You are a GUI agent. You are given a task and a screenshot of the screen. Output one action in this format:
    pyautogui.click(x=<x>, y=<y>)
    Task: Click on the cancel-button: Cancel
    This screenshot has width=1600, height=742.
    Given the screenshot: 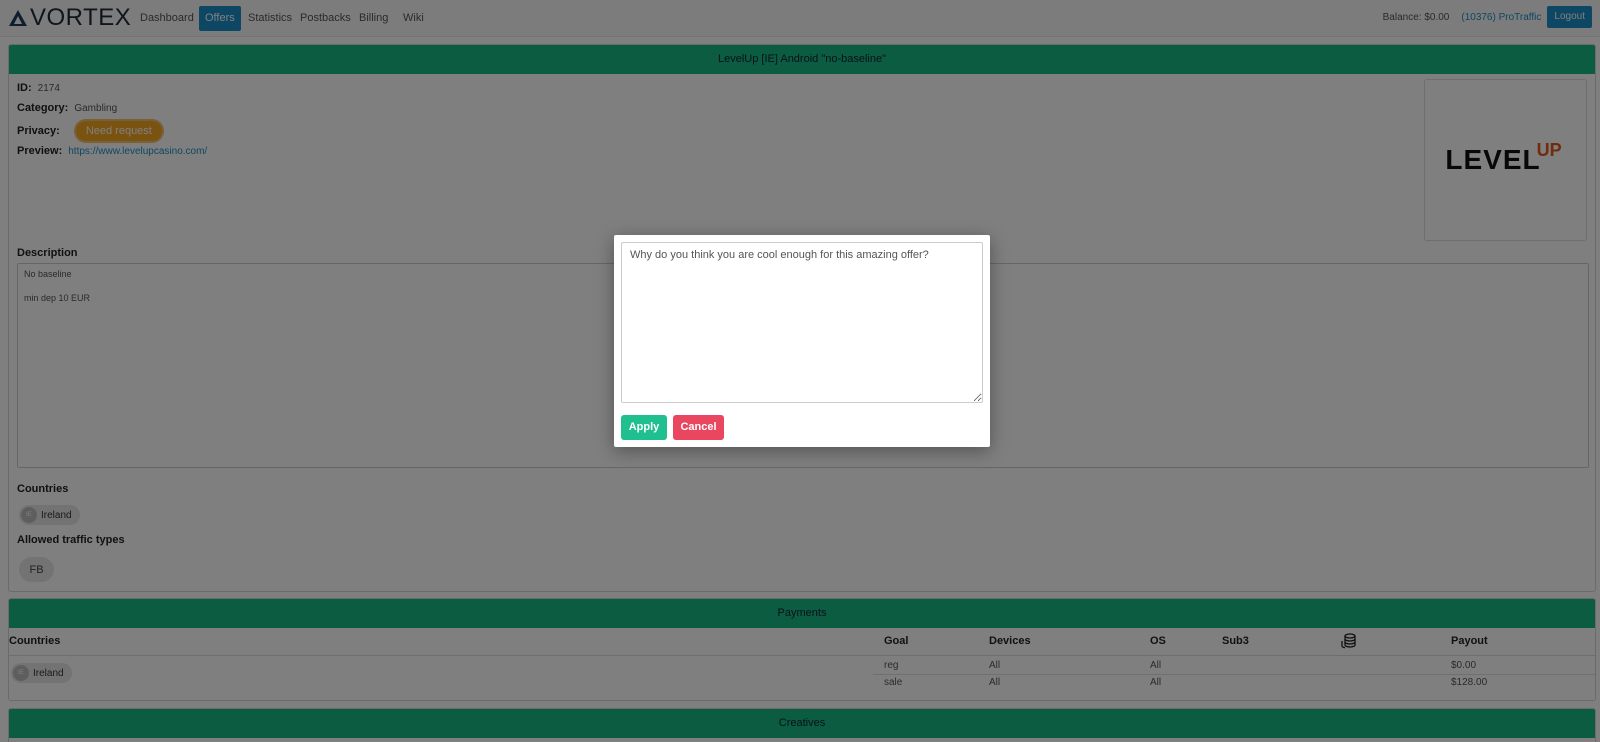 What is the action you would take?
    pyautogui.click(x=698, y=427)
    